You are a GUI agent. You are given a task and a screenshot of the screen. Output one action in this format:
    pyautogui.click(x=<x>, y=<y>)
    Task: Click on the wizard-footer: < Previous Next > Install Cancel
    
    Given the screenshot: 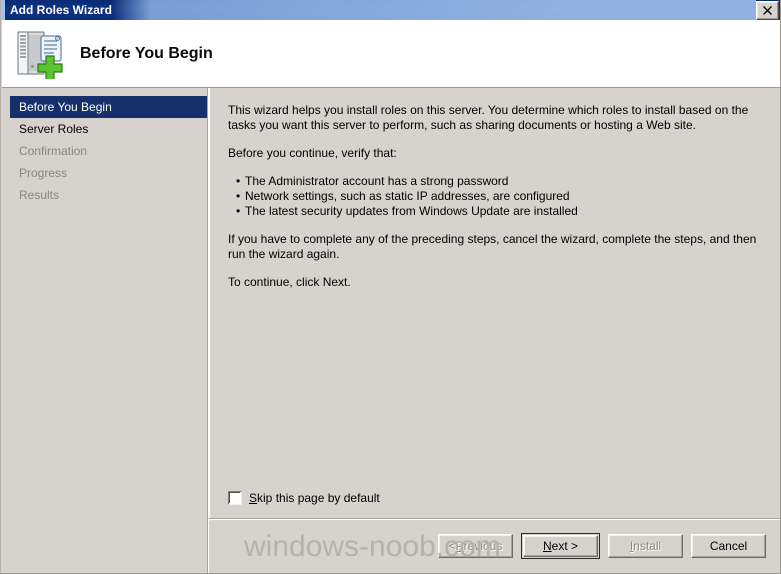 What is the action you would take?
    pyautogui.click(x=494, y=547)
    